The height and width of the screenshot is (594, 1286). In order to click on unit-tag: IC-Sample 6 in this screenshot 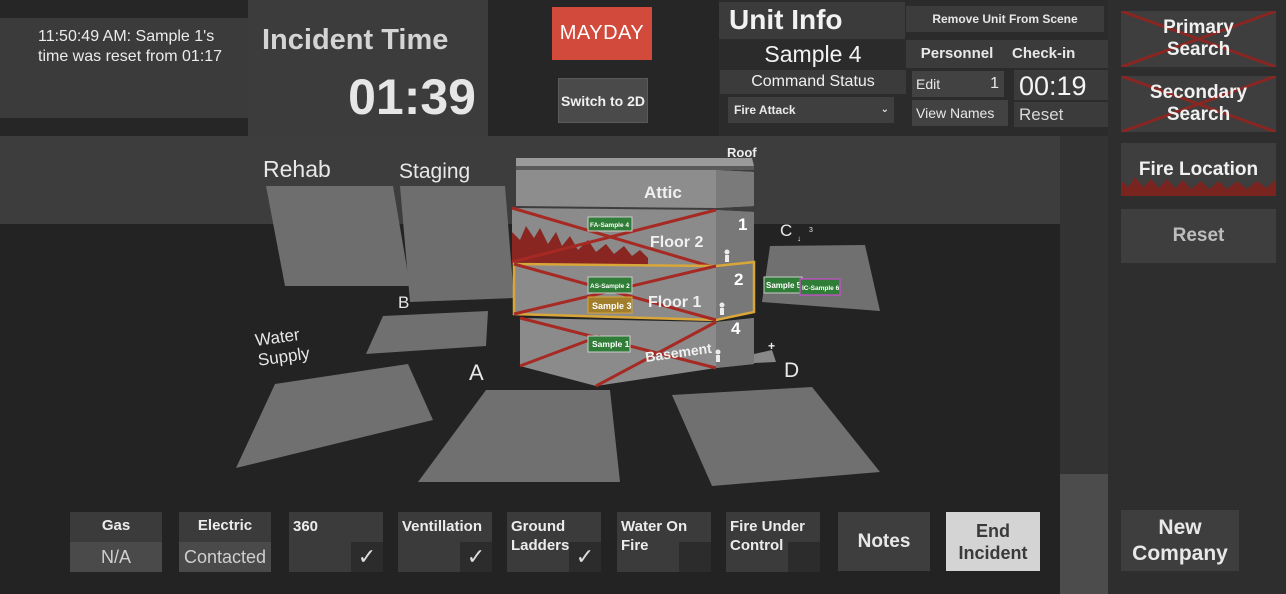, I will do `click(820, 287)`.